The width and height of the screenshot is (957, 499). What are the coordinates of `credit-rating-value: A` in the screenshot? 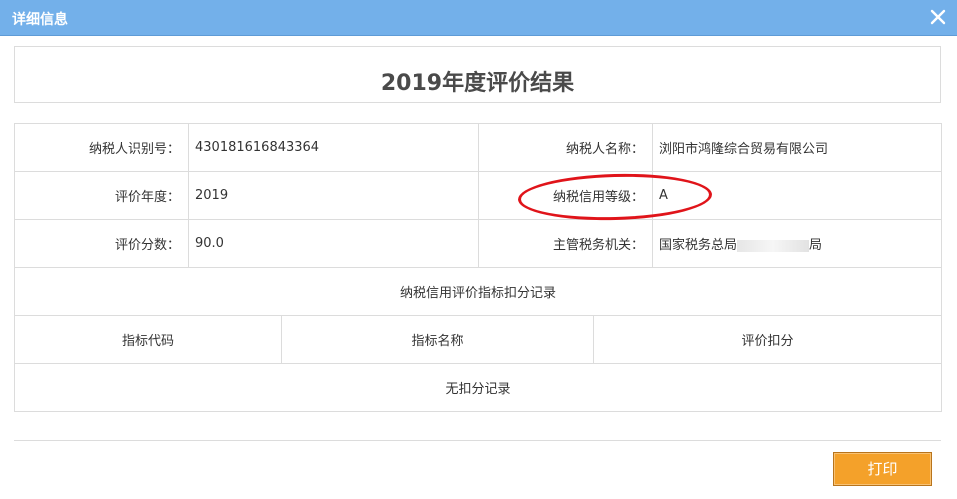 It's located at (797, 195).